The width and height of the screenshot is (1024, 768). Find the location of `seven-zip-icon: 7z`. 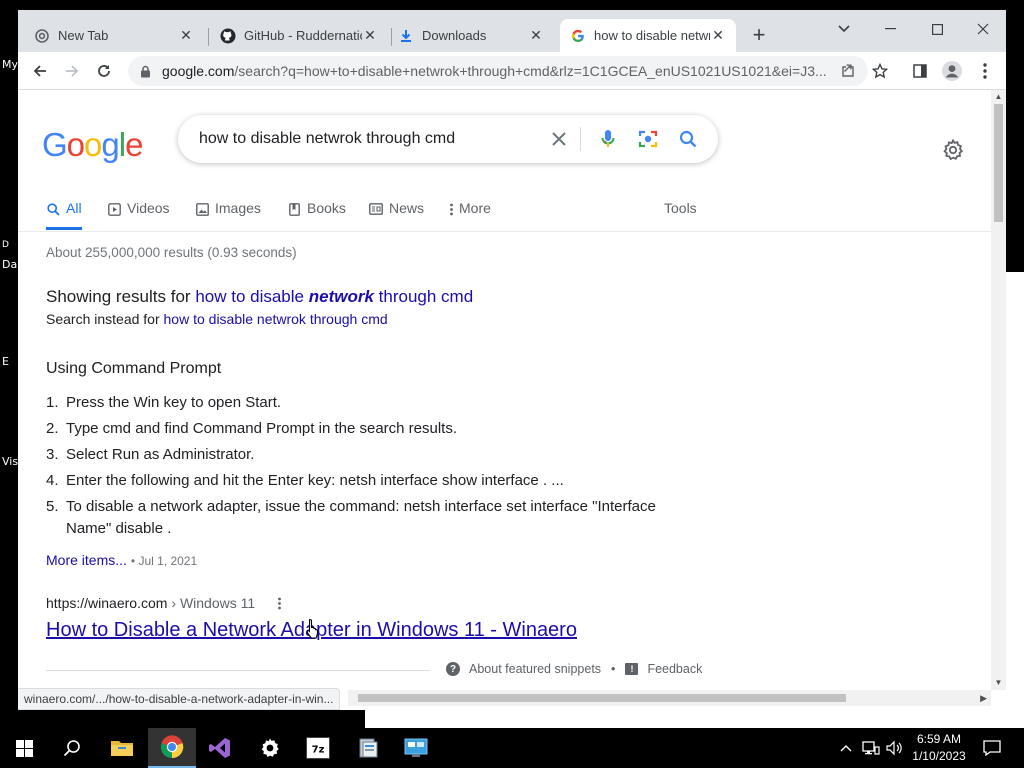

seven-zip-icon: 7z is located at coordinates (318, 748).